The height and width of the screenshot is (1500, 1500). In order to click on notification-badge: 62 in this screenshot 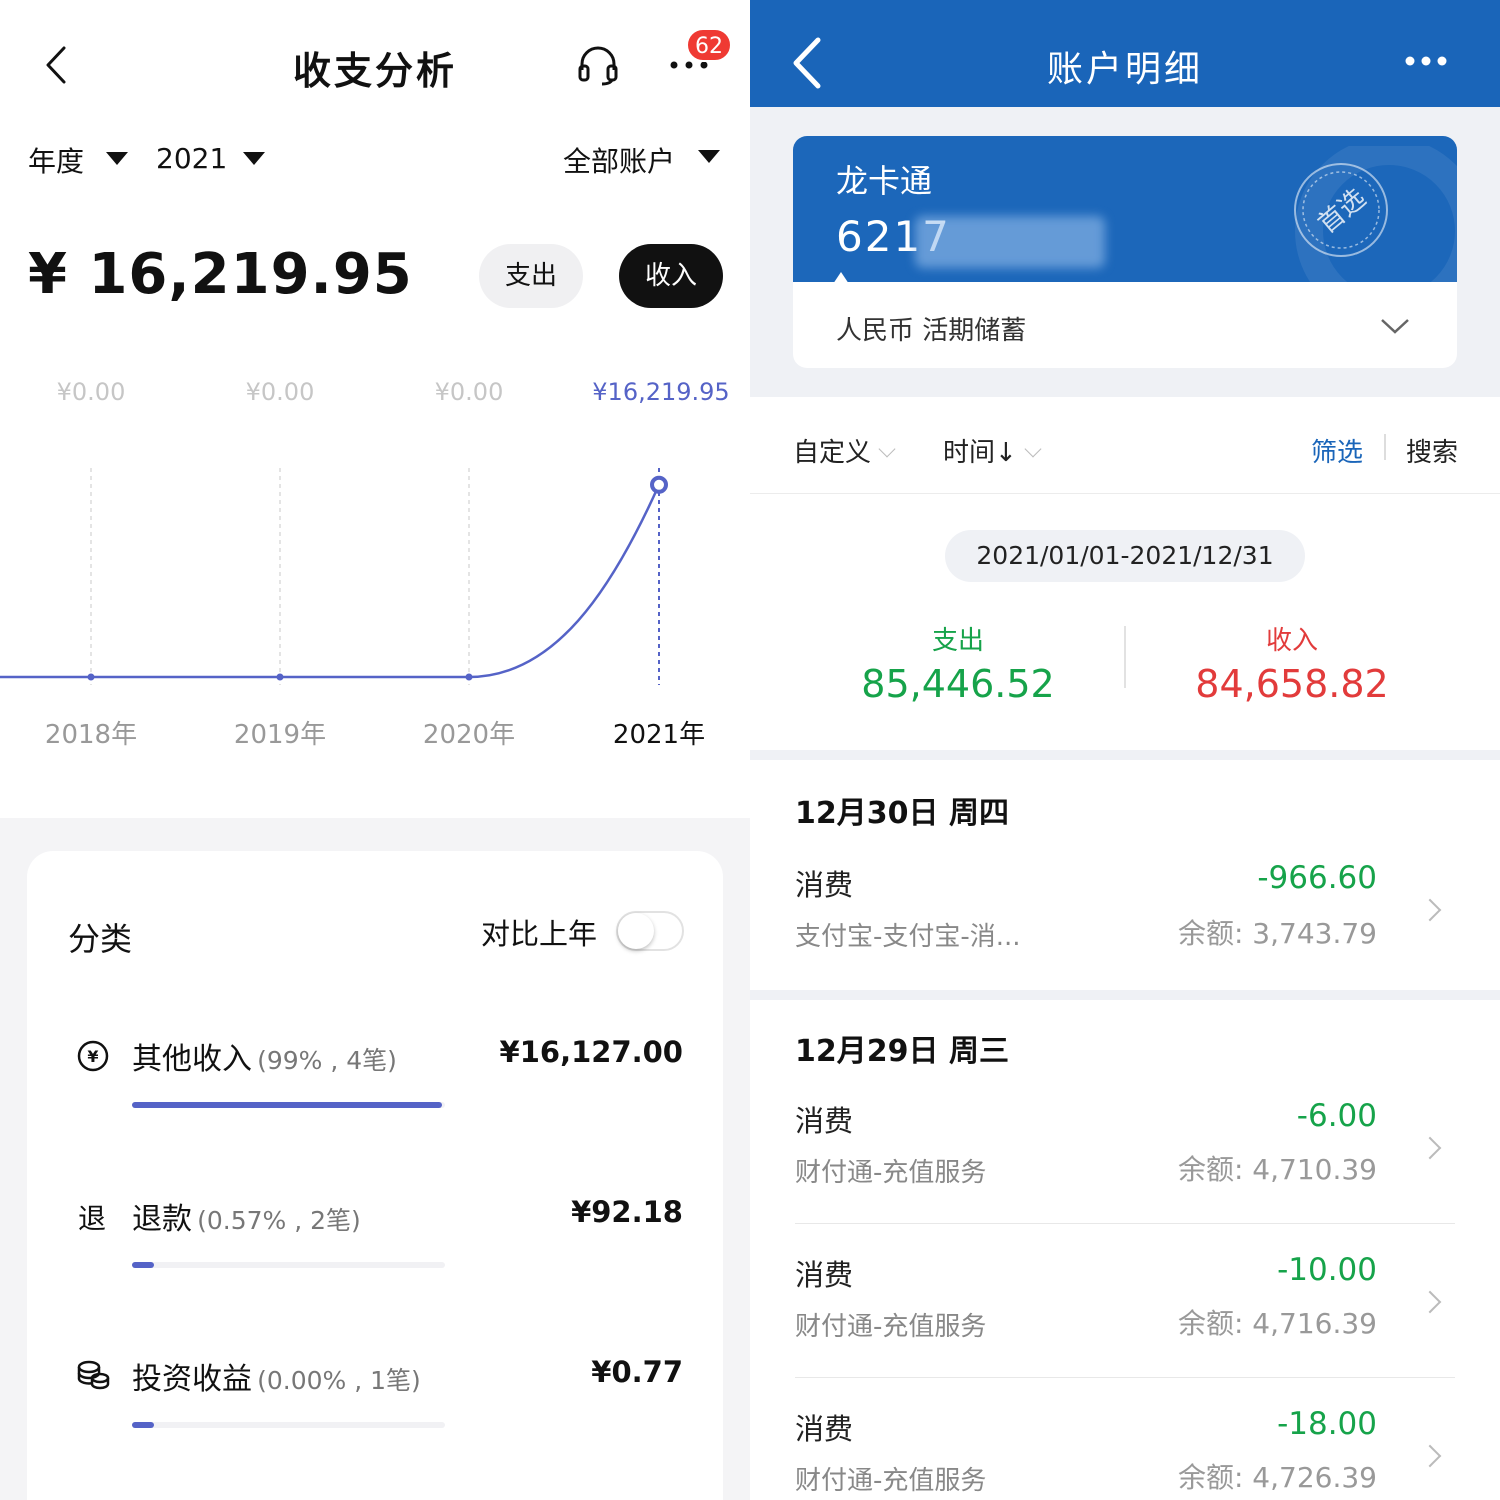, I will do `click(709, 45)`.